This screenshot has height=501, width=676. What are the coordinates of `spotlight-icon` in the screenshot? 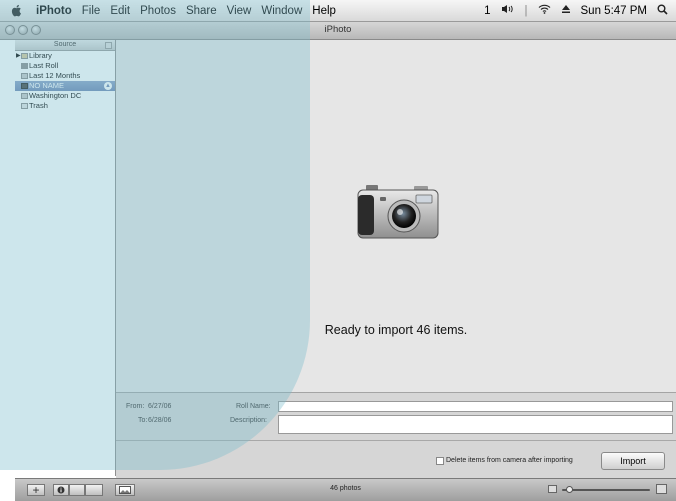 It's located at (662, 11).